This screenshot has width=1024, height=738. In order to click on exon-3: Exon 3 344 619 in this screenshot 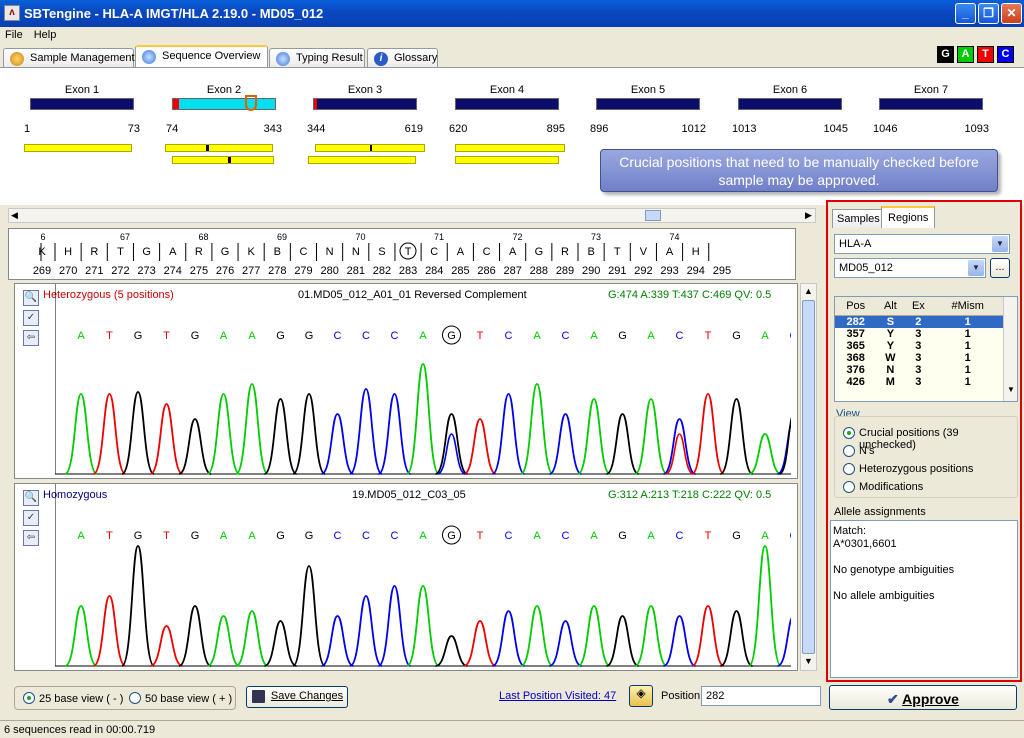, I will do `click(365, 118)`.